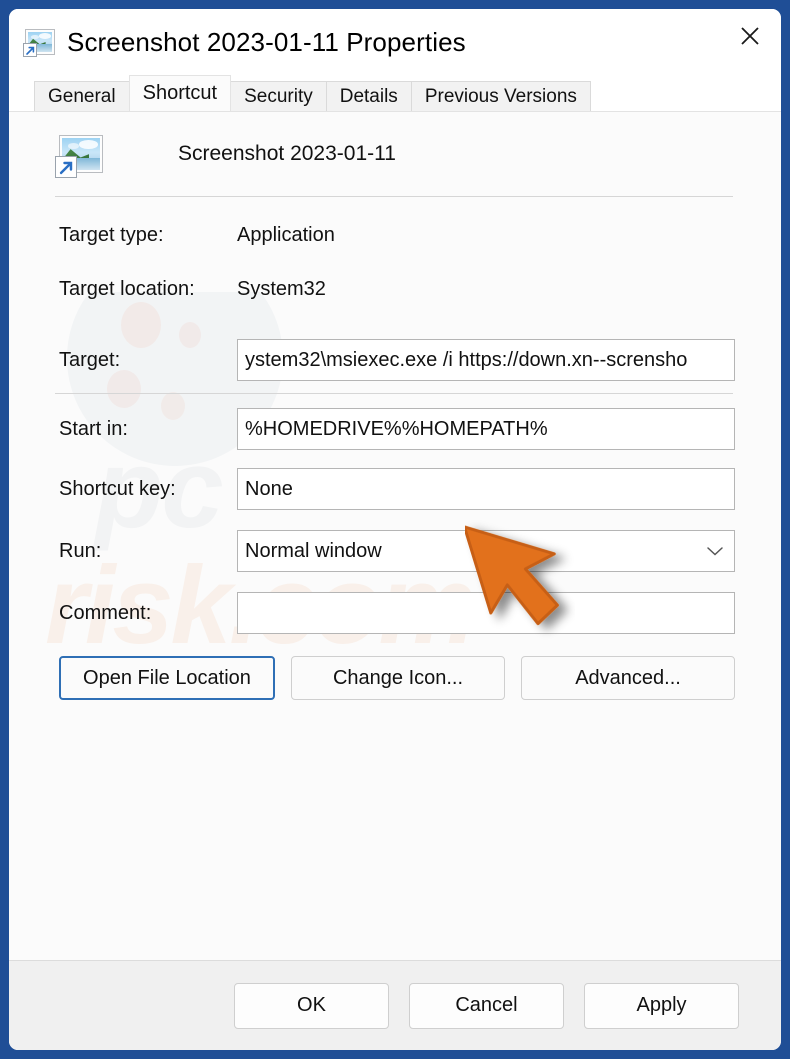 This screenshot has height=1059, width=790. Describe the element at coordinates (80, 550) in the screenshot. I see `run-label: Run:` at that location.